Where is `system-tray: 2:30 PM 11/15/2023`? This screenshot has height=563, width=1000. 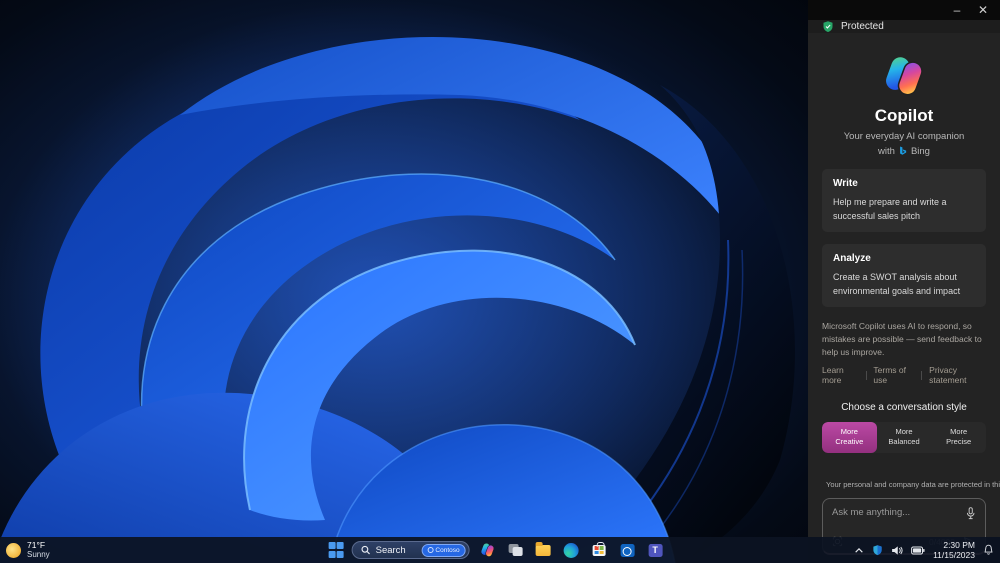
system-tray: 2:30 PM 11/15/2023 is located at coordinates (924, 550).